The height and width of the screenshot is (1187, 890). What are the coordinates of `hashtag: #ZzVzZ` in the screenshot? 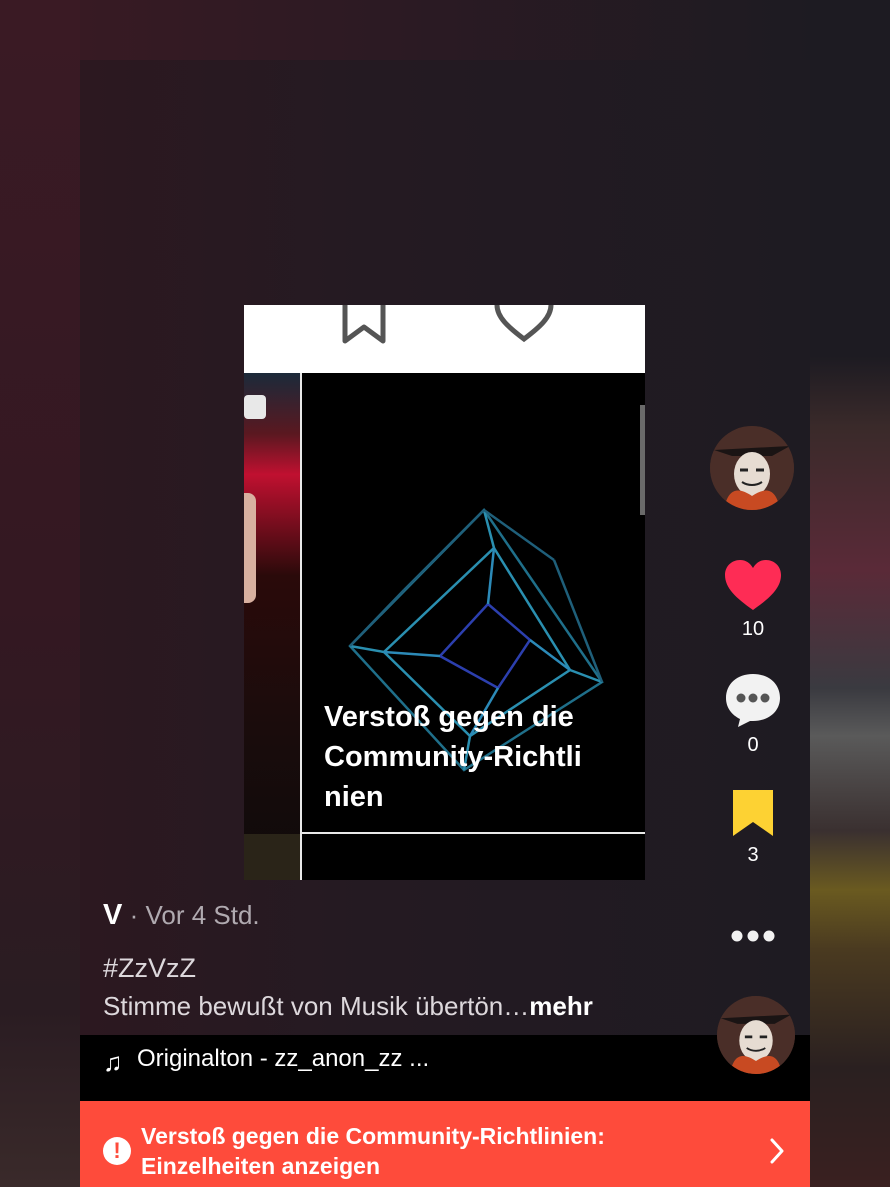 It's located at (149, 968).